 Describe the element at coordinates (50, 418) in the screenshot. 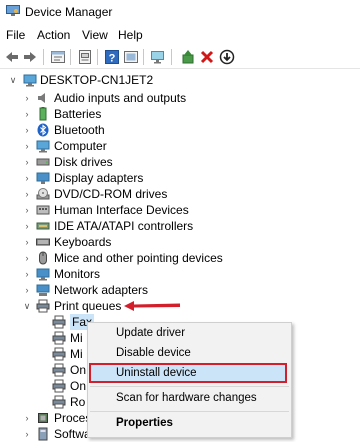

I see `tree-item-processors: › Proces` at that location.